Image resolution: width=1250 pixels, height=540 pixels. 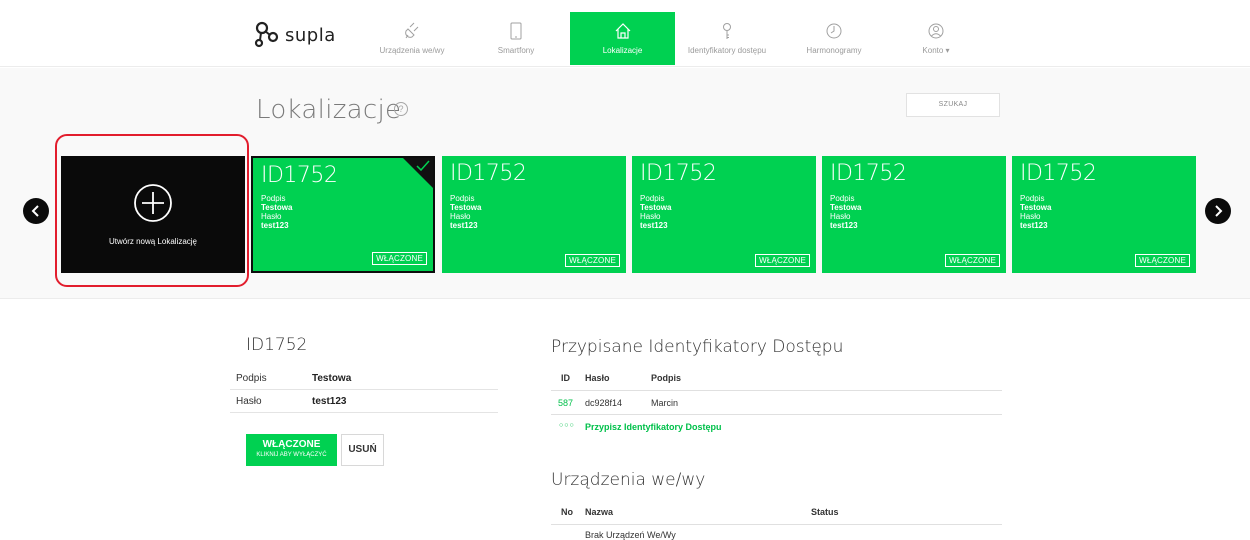 I want to click on nav-label: Lokalizacje, so click(x=622, y=50).